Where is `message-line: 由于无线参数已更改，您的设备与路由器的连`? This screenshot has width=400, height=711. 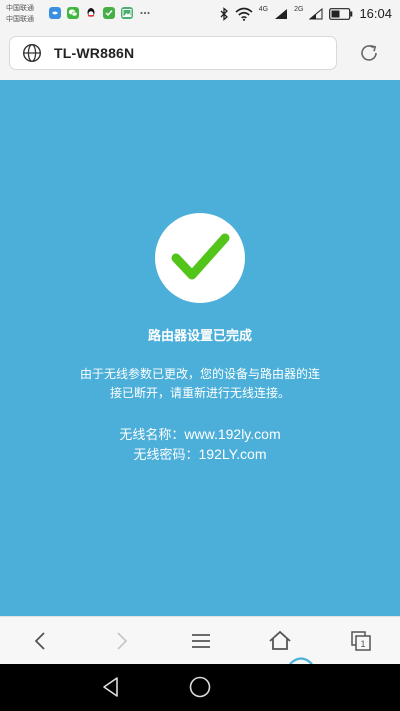 message-line: 由于无线参数已更改，您的设备与路由器的连 is located at coordinates (199, 374).